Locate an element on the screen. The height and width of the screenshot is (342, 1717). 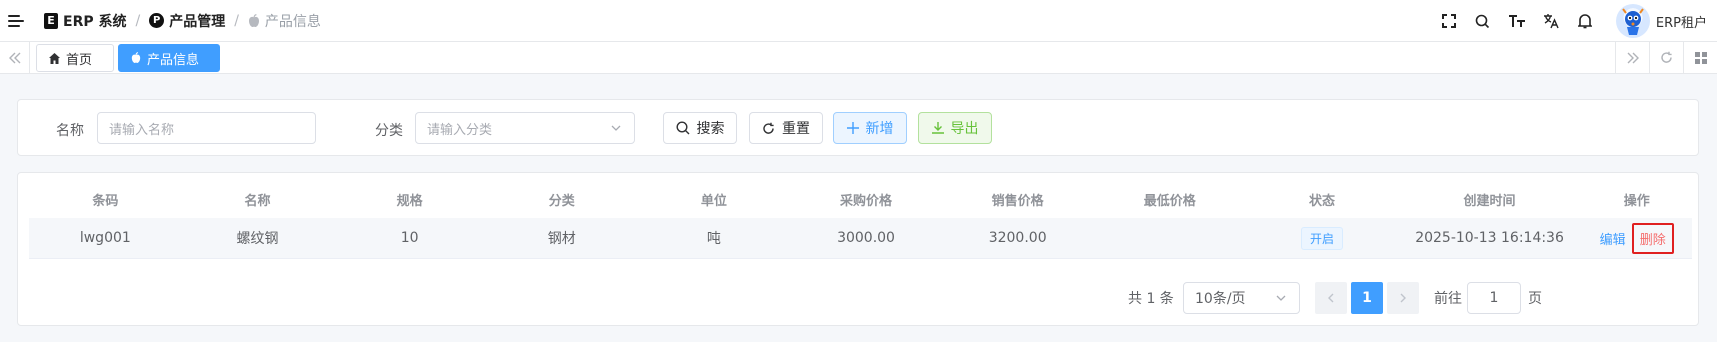
name-input: 请输入名称 is located at coordinates (206, 128).